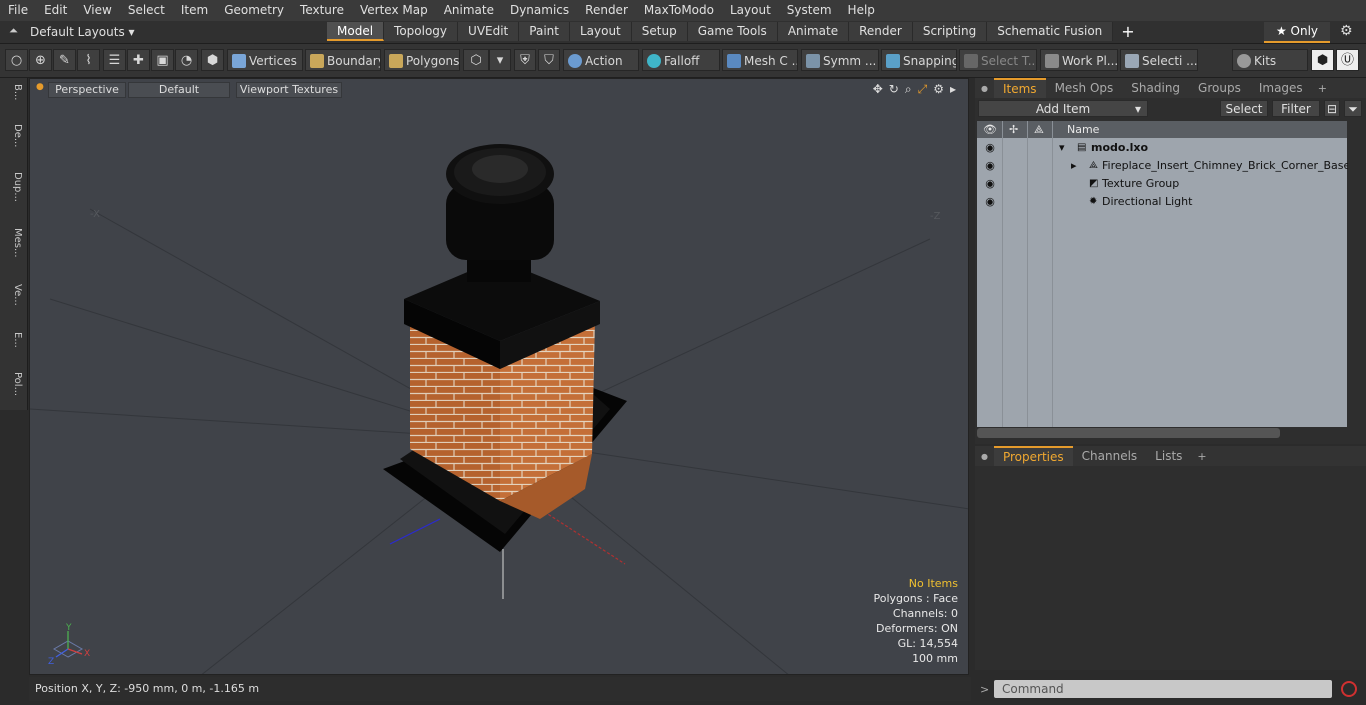 The image size is (1366, 705). Describe the element at coordinates (212, 60) in the screenshot. I see `item-mode-icon: ⬢` at that location.